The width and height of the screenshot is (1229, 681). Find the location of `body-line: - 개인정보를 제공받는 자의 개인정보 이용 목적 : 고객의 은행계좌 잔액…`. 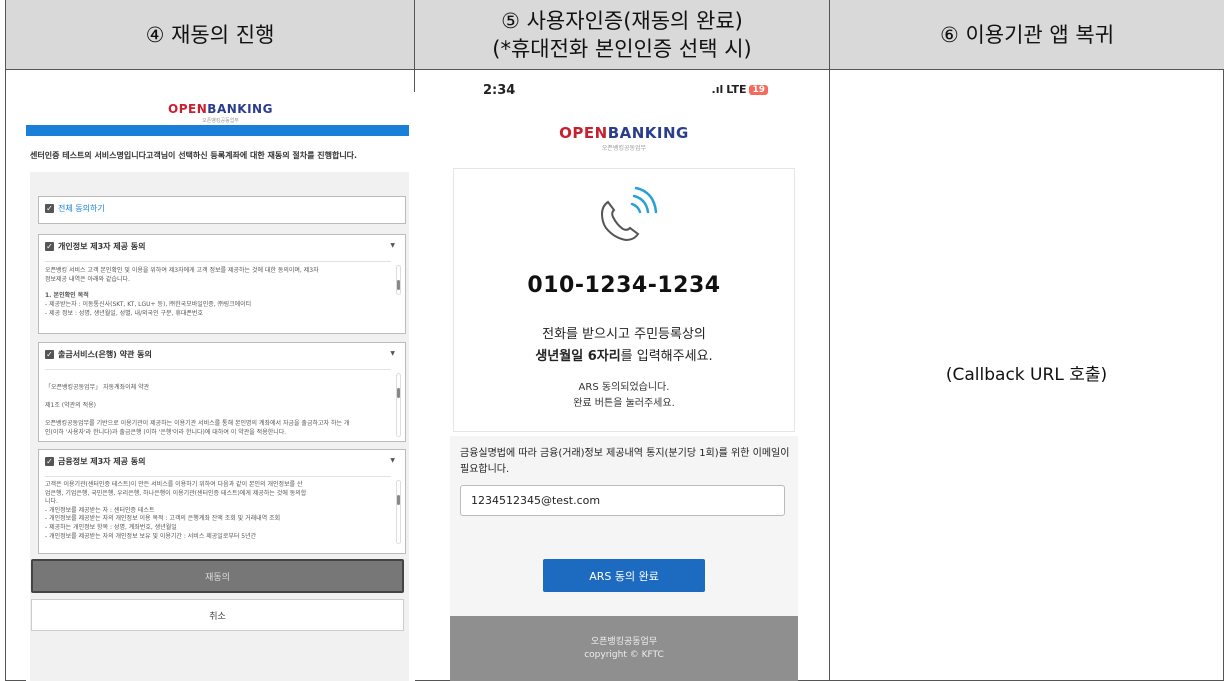

body-line: - 개인정보를 제공받는 자의 개인정보 이용 목적 : 고객의 은행계좌 잔액… is located at coordinates (163, 519).